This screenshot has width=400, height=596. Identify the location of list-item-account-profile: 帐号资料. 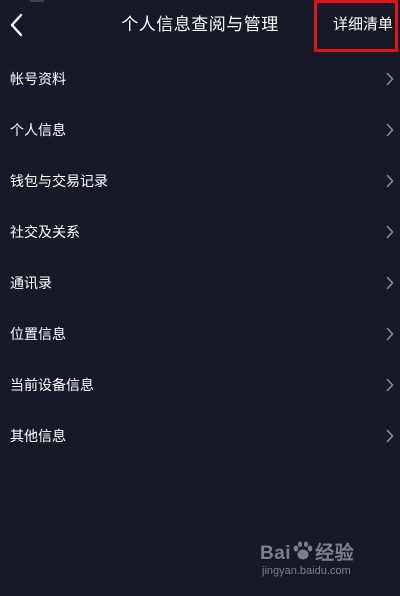
(200, 79).